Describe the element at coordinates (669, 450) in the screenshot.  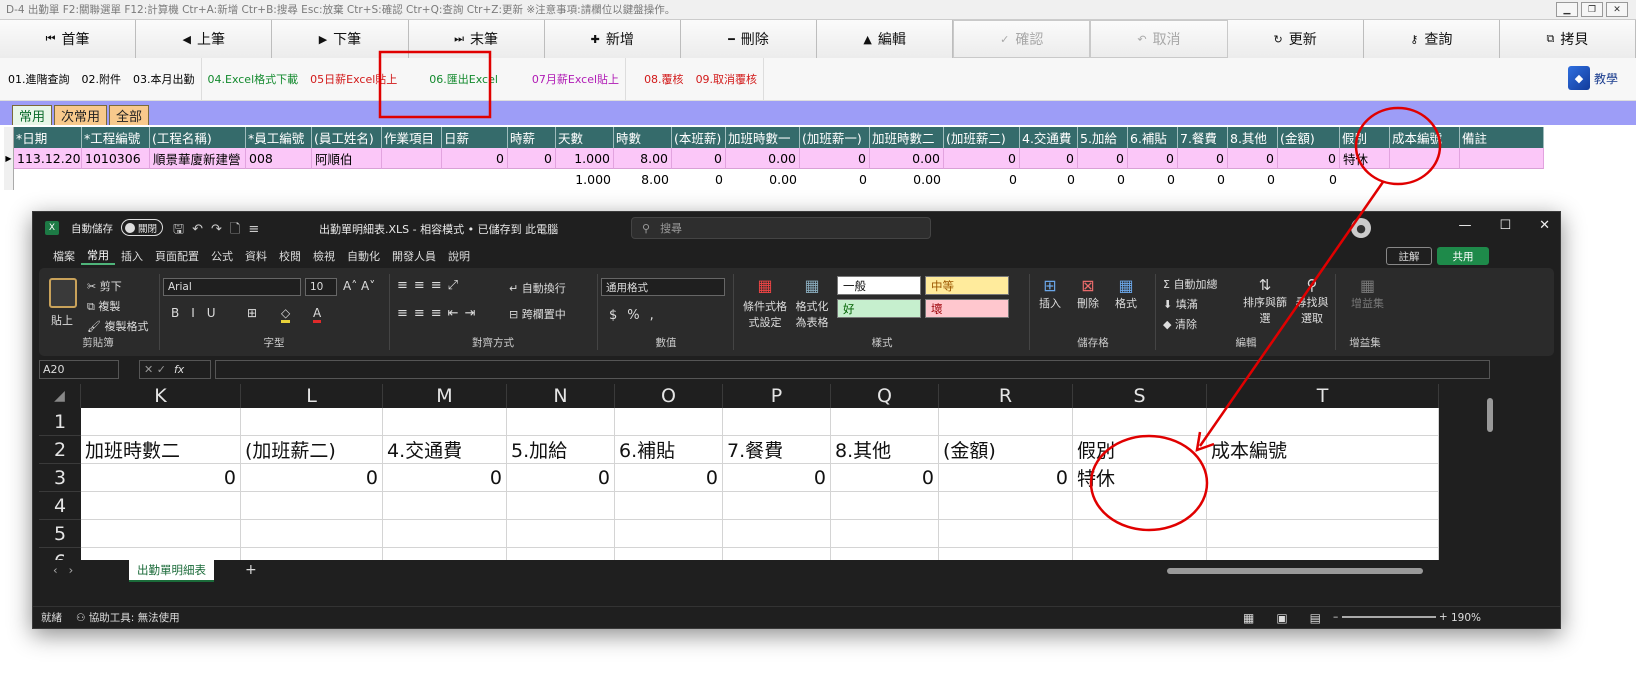
I see `sheet-cell: 6.補貼` at that location.